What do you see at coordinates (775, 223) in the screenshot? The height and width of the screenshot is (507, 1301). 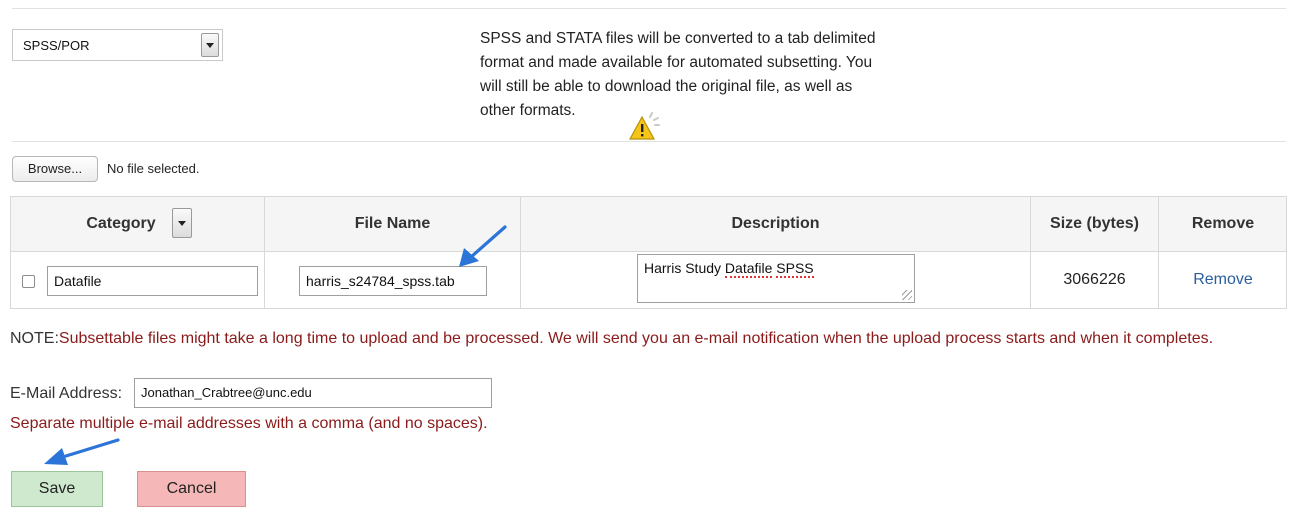 I see `header-description: Description` at bounding box center [775, 223].